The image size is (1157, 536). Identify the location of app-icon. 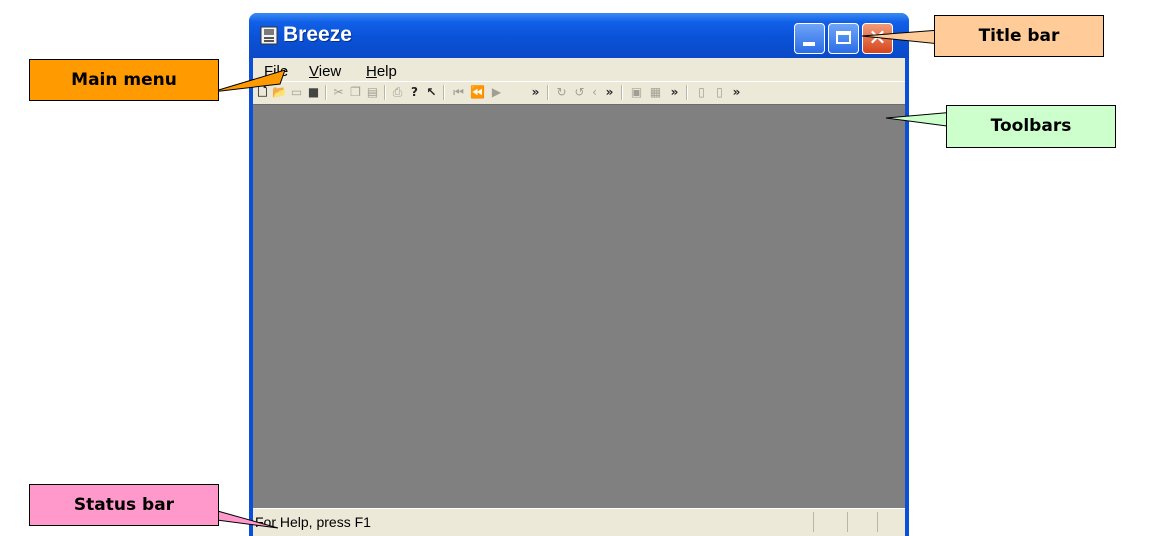
(269, 35).